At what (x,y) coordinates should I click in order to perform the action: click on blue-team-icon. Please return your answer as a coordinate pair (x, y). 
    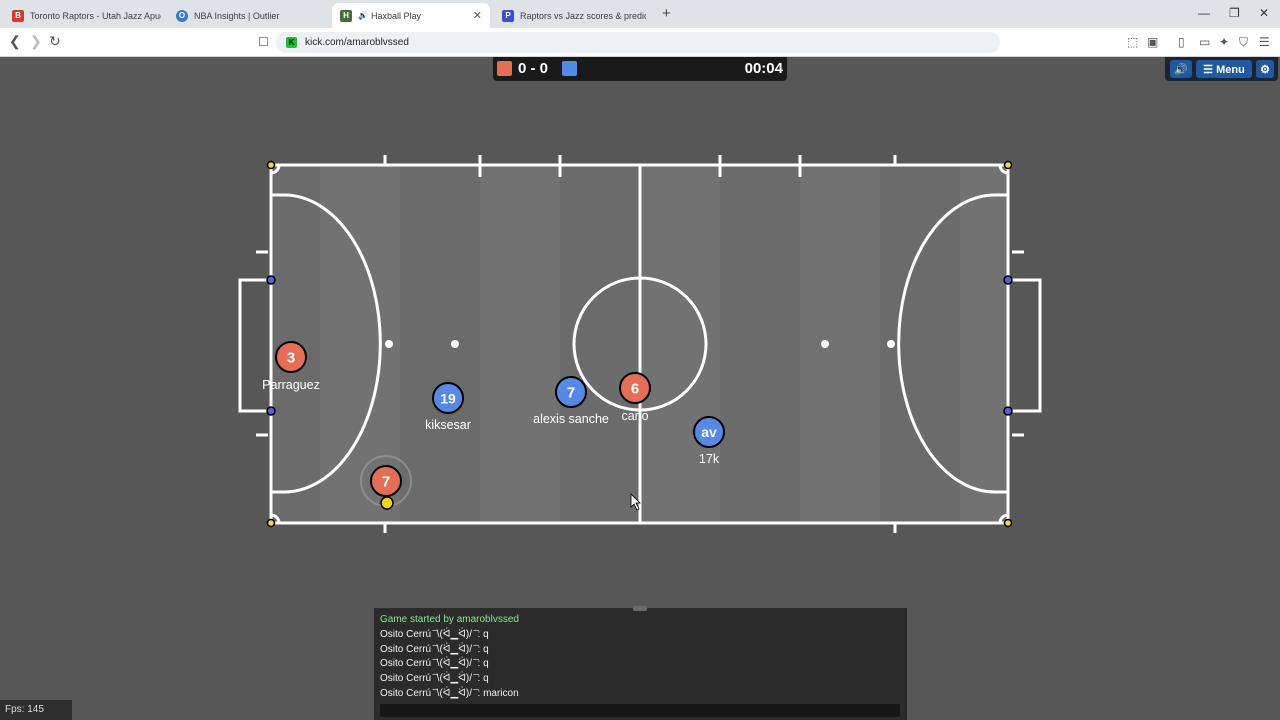
    Looking at the image, I should click on (569, 68).